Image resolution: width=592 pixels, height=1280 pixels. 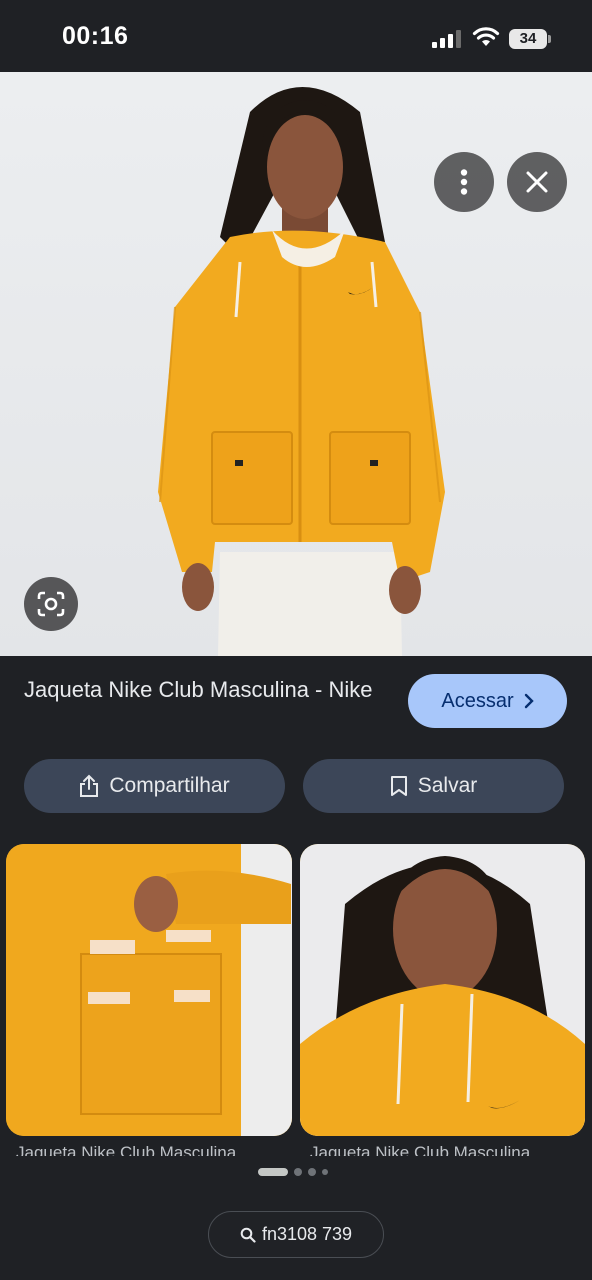 What do you see at coordinates (529, 701) in the screenshot?
I see `chevron-right-icon` at bounding box center [529, 701].